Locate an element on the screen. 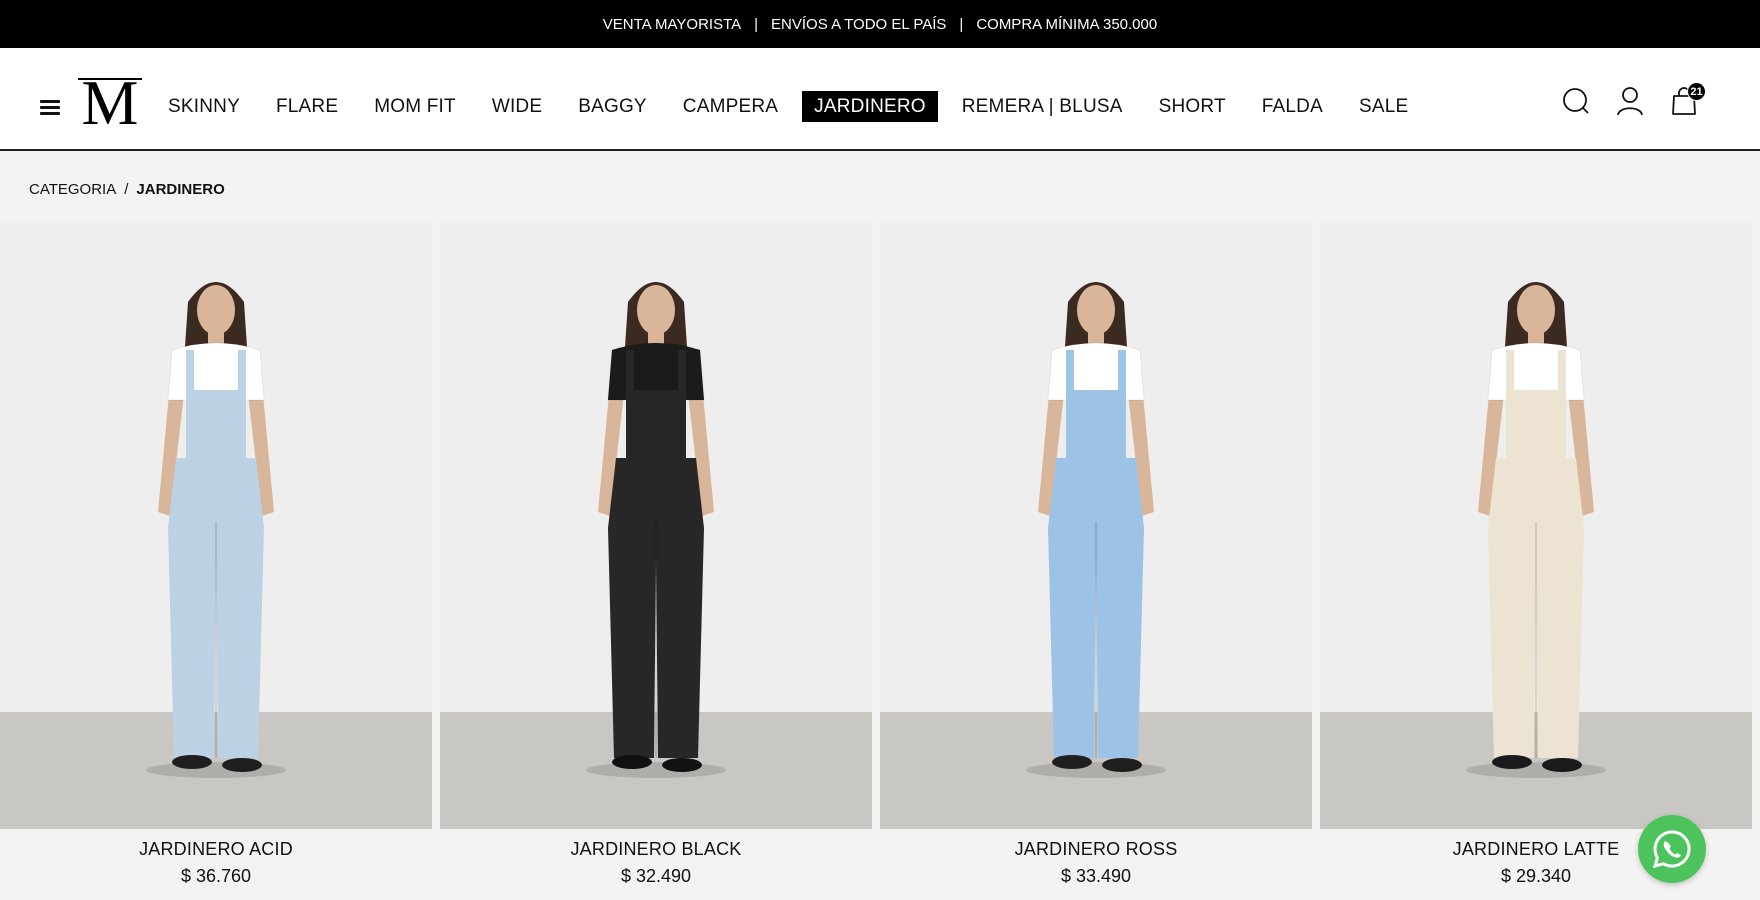 This screenshot has height=900, width=1760. breadcrumb-parent-link: CATEGORIA is located at coordinates (72, 189).